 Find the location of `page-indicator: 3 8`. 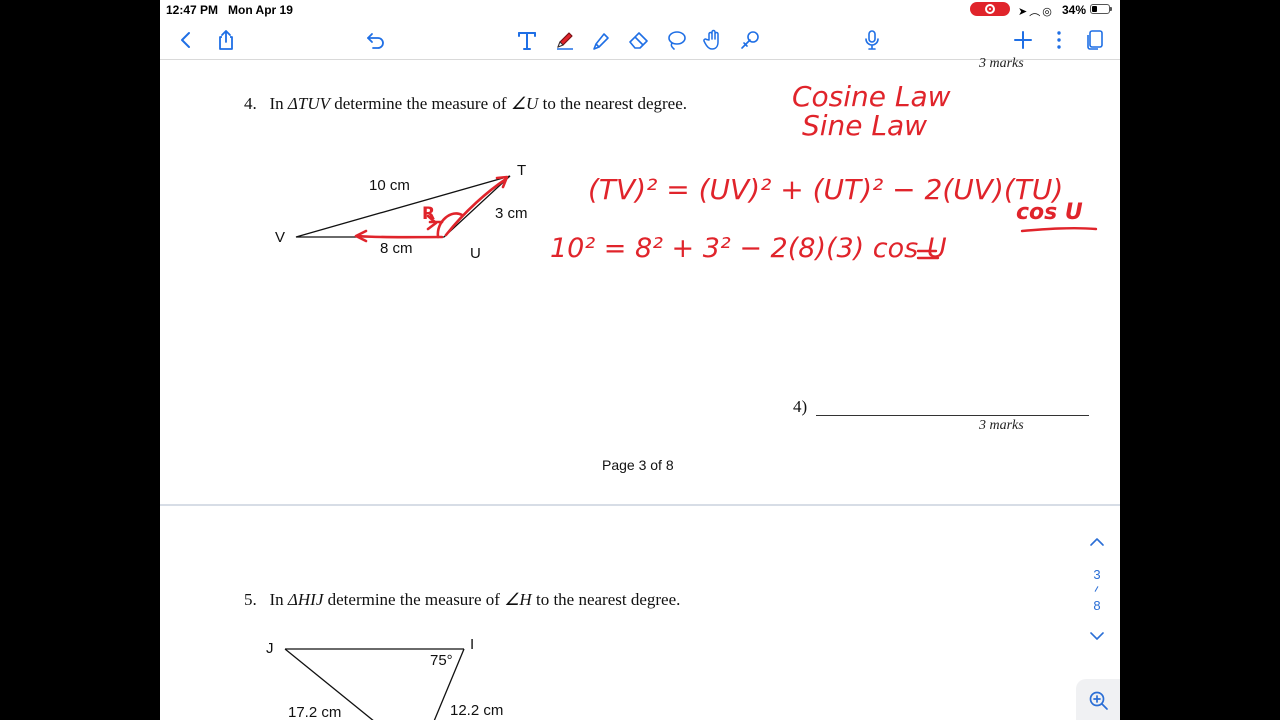

page-indicator: 3 8 is located at coordinates (1097, 589).